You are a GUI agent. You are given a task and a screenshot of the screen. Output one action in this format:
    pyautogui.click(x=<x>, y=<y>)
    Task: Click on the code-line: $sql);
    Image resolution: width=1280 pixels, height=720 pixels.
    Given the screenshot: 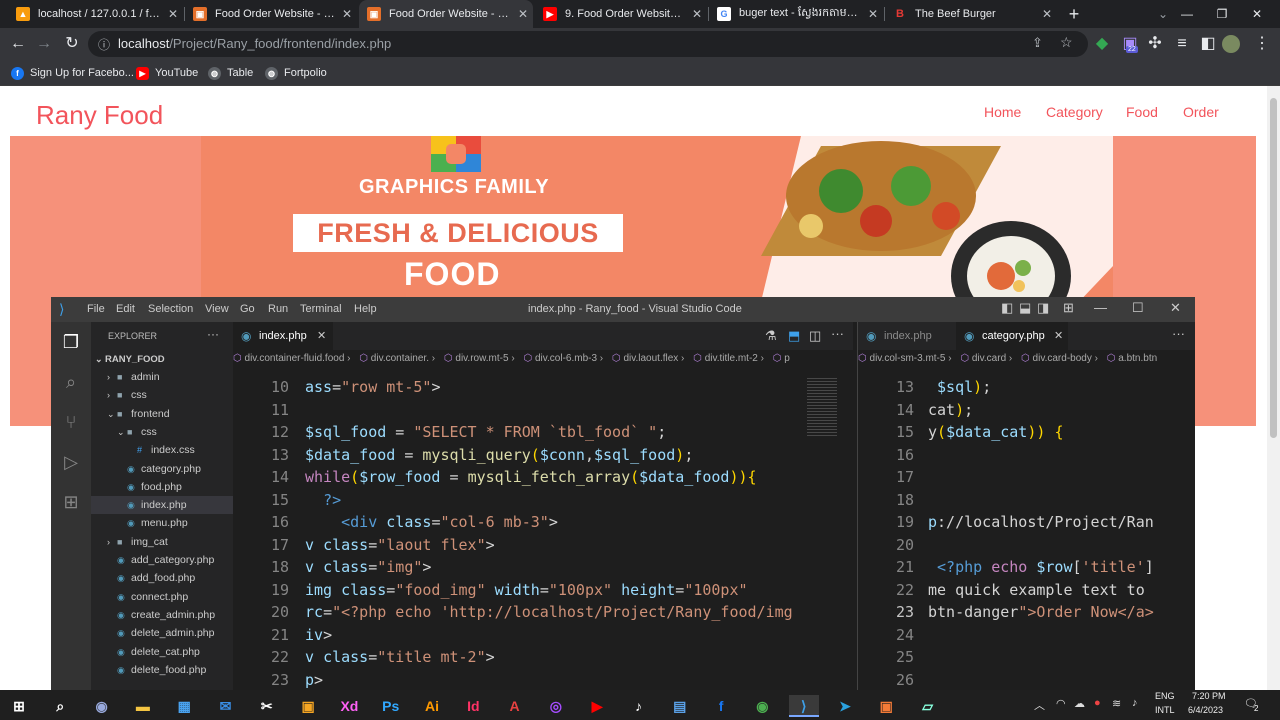 What is the action you would take?
    pyautogui.click(x=959, y=387)
    